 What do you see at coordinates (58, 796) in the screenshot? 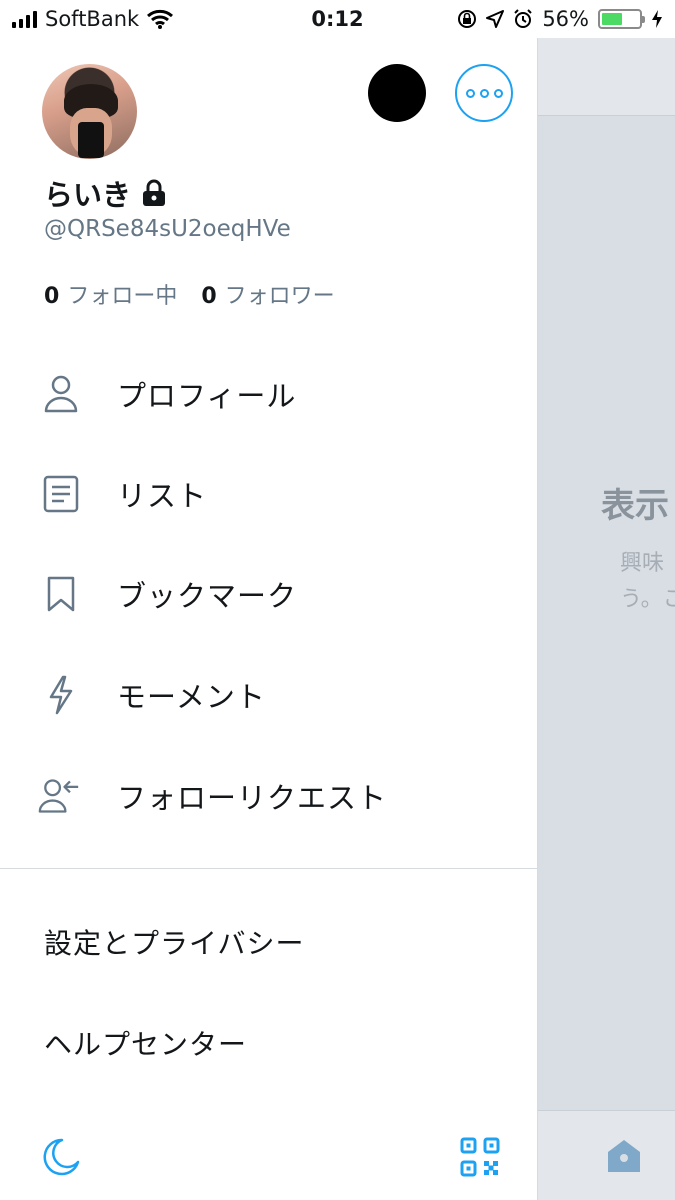
I see `follow-request-icon` at bounding box center [58, 796].